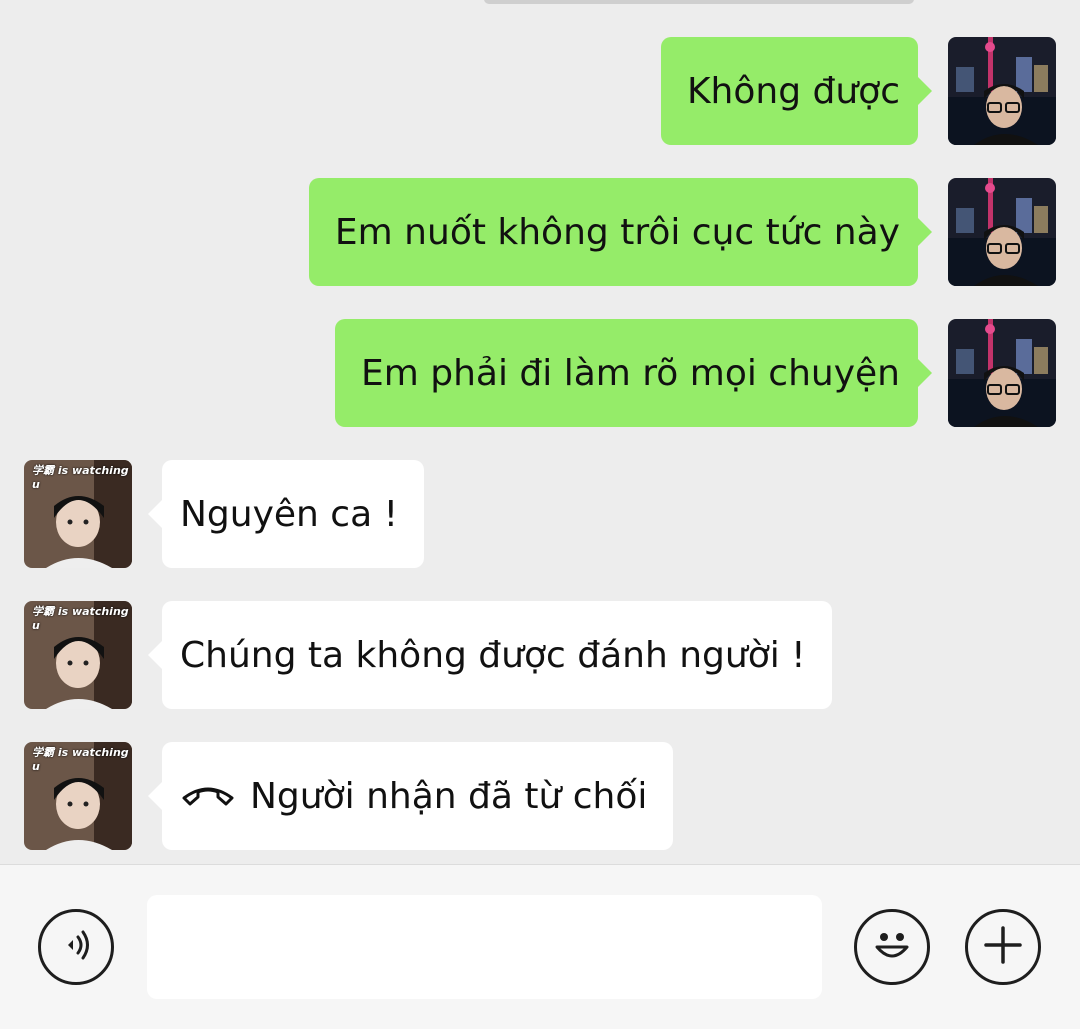 This screenshot has width=1080, height=1029. What do you see at coordinates (208, 796) in the screenshot?
I see `call-declined-icon` at bounding box center [208, 796].